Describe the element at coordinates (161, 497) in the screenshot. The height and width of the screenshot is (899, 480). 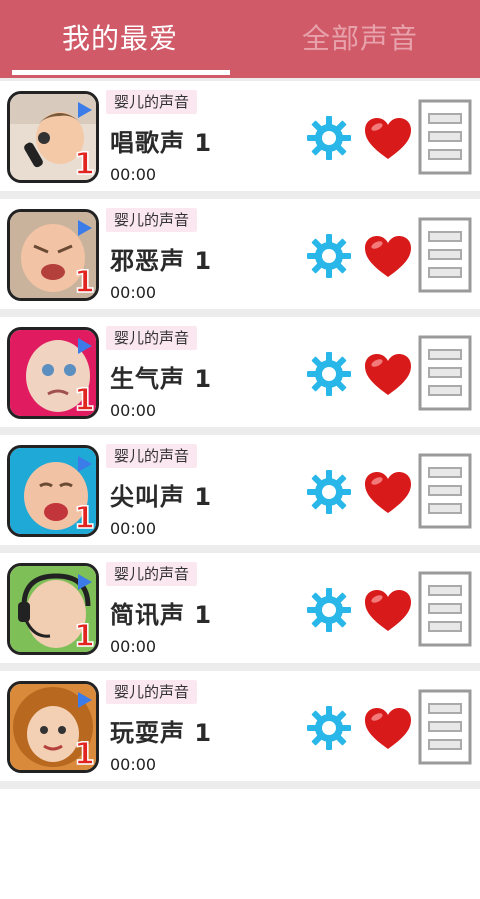
I see `sound-title: 尖叫声 1` at that location.